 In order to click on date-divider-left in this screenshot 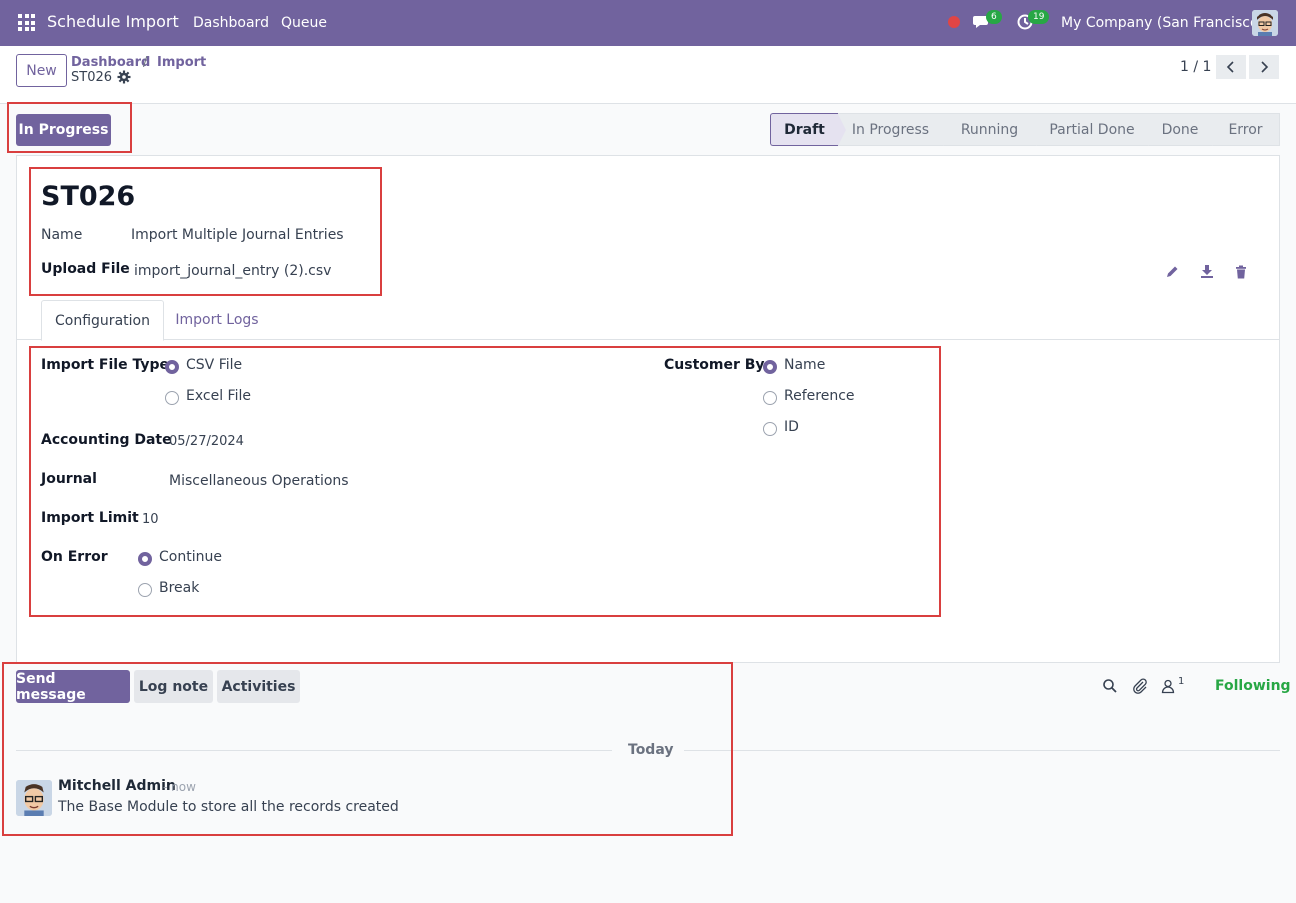, I will do `click(314, 750)`.